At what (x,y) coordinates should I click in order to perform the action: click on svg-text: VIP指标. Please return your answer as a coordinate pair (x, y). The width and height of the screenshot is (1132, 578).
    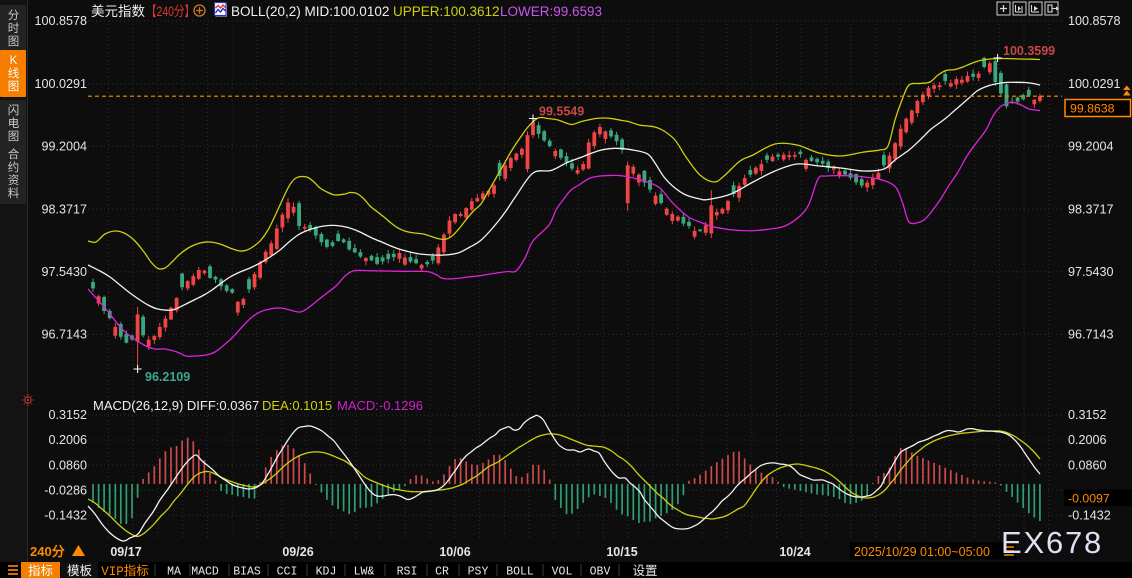
    Looking at the image, I should click on (125, 570).